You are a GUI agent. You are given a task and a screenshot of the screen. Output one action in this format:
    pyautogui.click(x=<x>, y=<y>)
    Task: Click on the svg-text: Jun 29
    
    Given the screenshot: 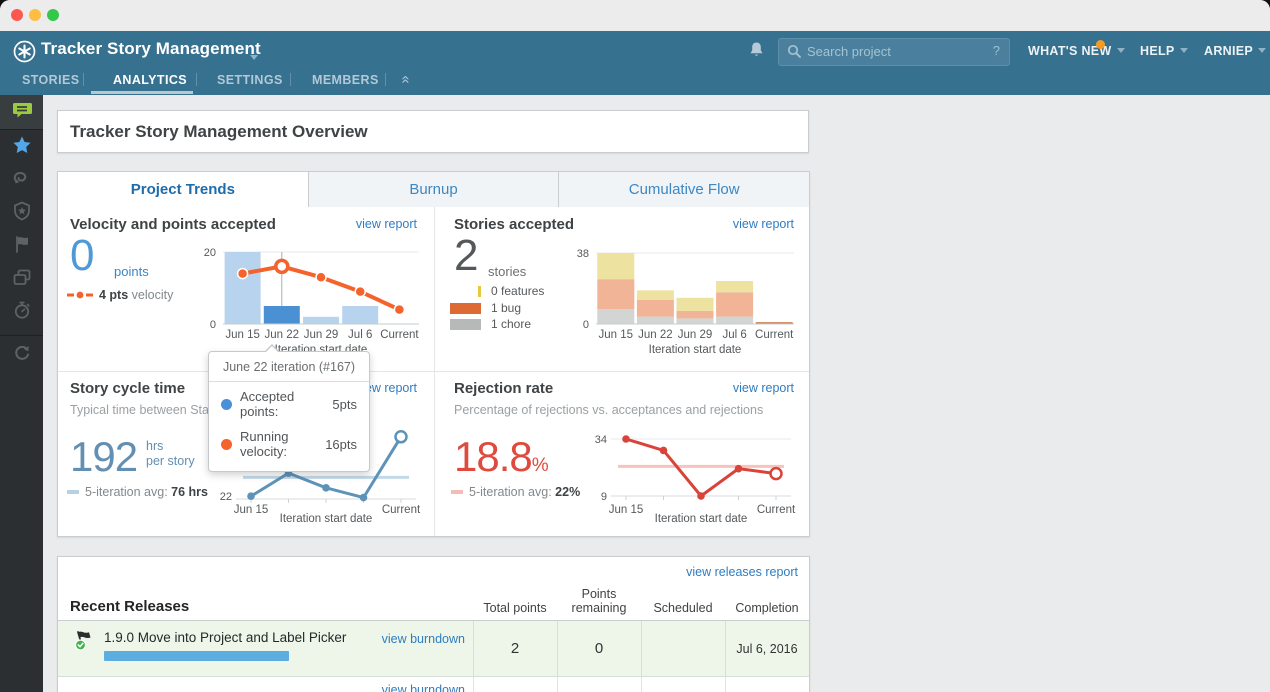 What is the action you would take?
    pyautogui.click(x=695, y=335)
    